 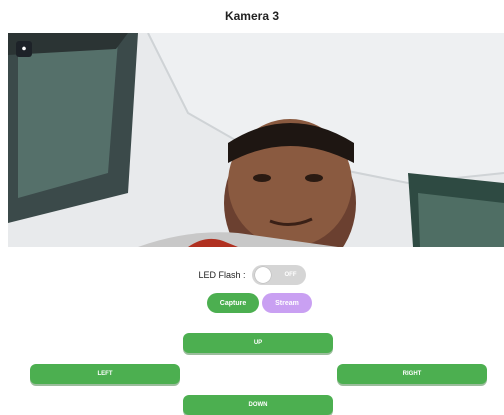 I want to click on stream-button: Stream, so click(x=287, y=303).